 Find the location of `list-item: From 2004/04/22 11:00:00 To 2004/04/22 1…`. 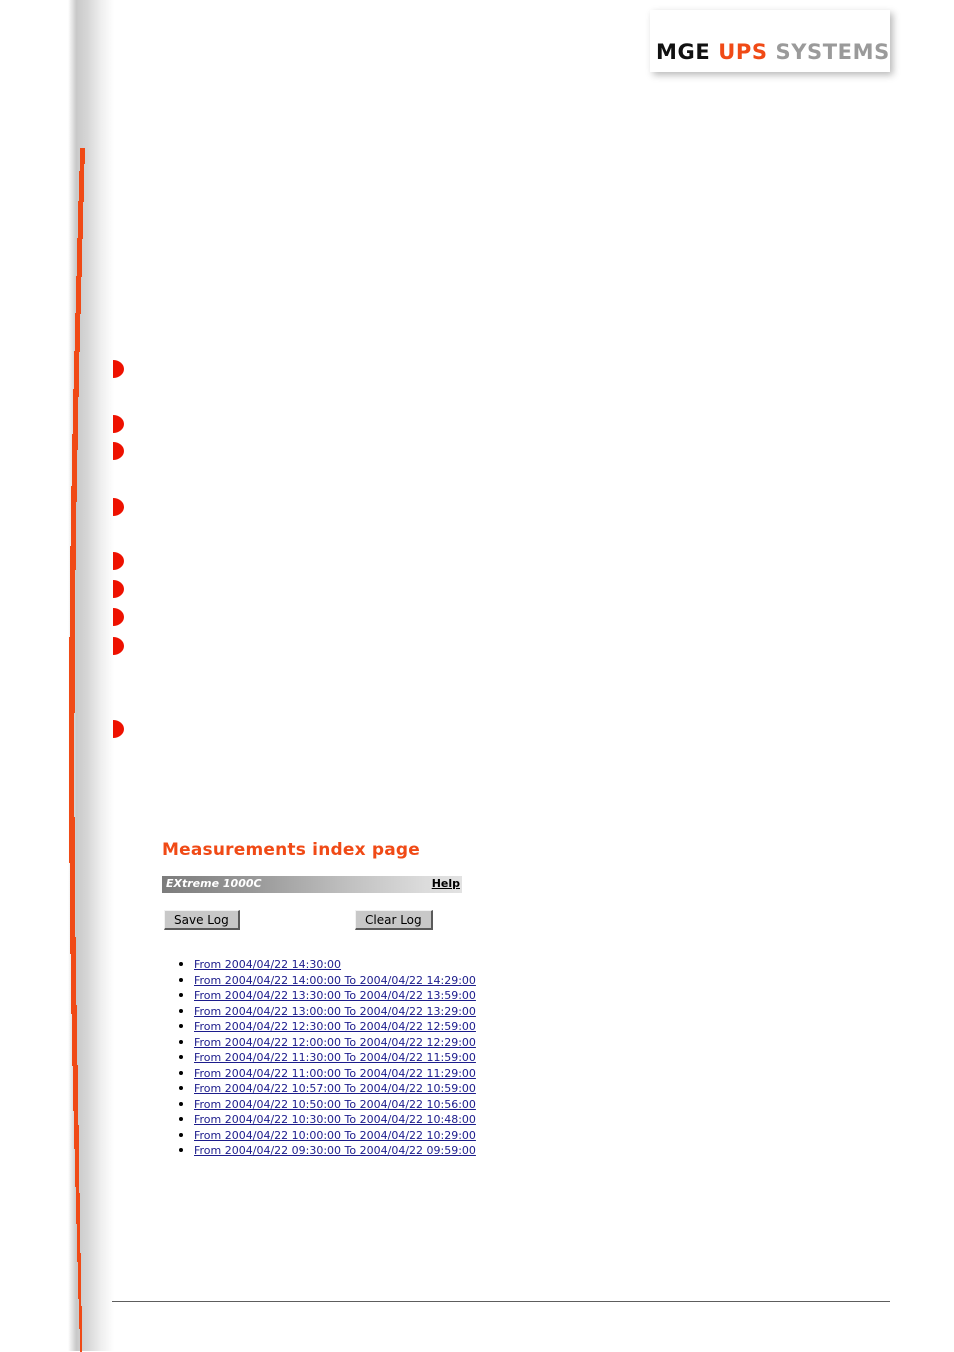

list-item: From 2004/04/22 11:00:00 To 2004/04/22 1… is located at coordinates (478, 1074).